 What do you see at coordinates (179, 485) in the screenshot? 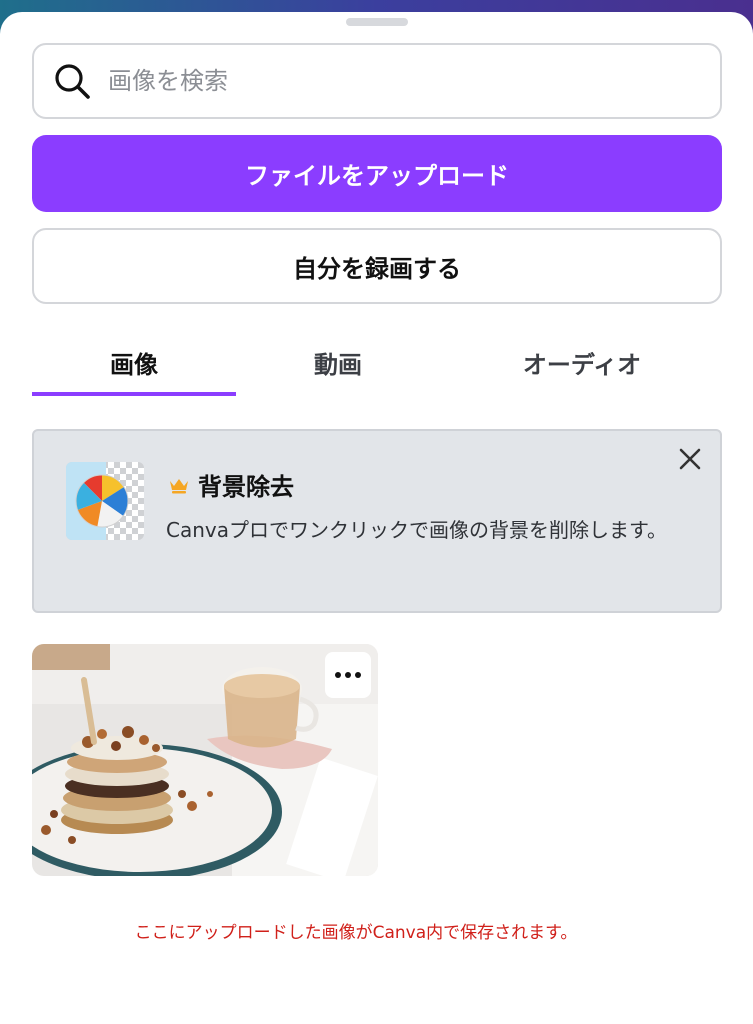
I see `crown-icon` at bounding box center [179, 485].